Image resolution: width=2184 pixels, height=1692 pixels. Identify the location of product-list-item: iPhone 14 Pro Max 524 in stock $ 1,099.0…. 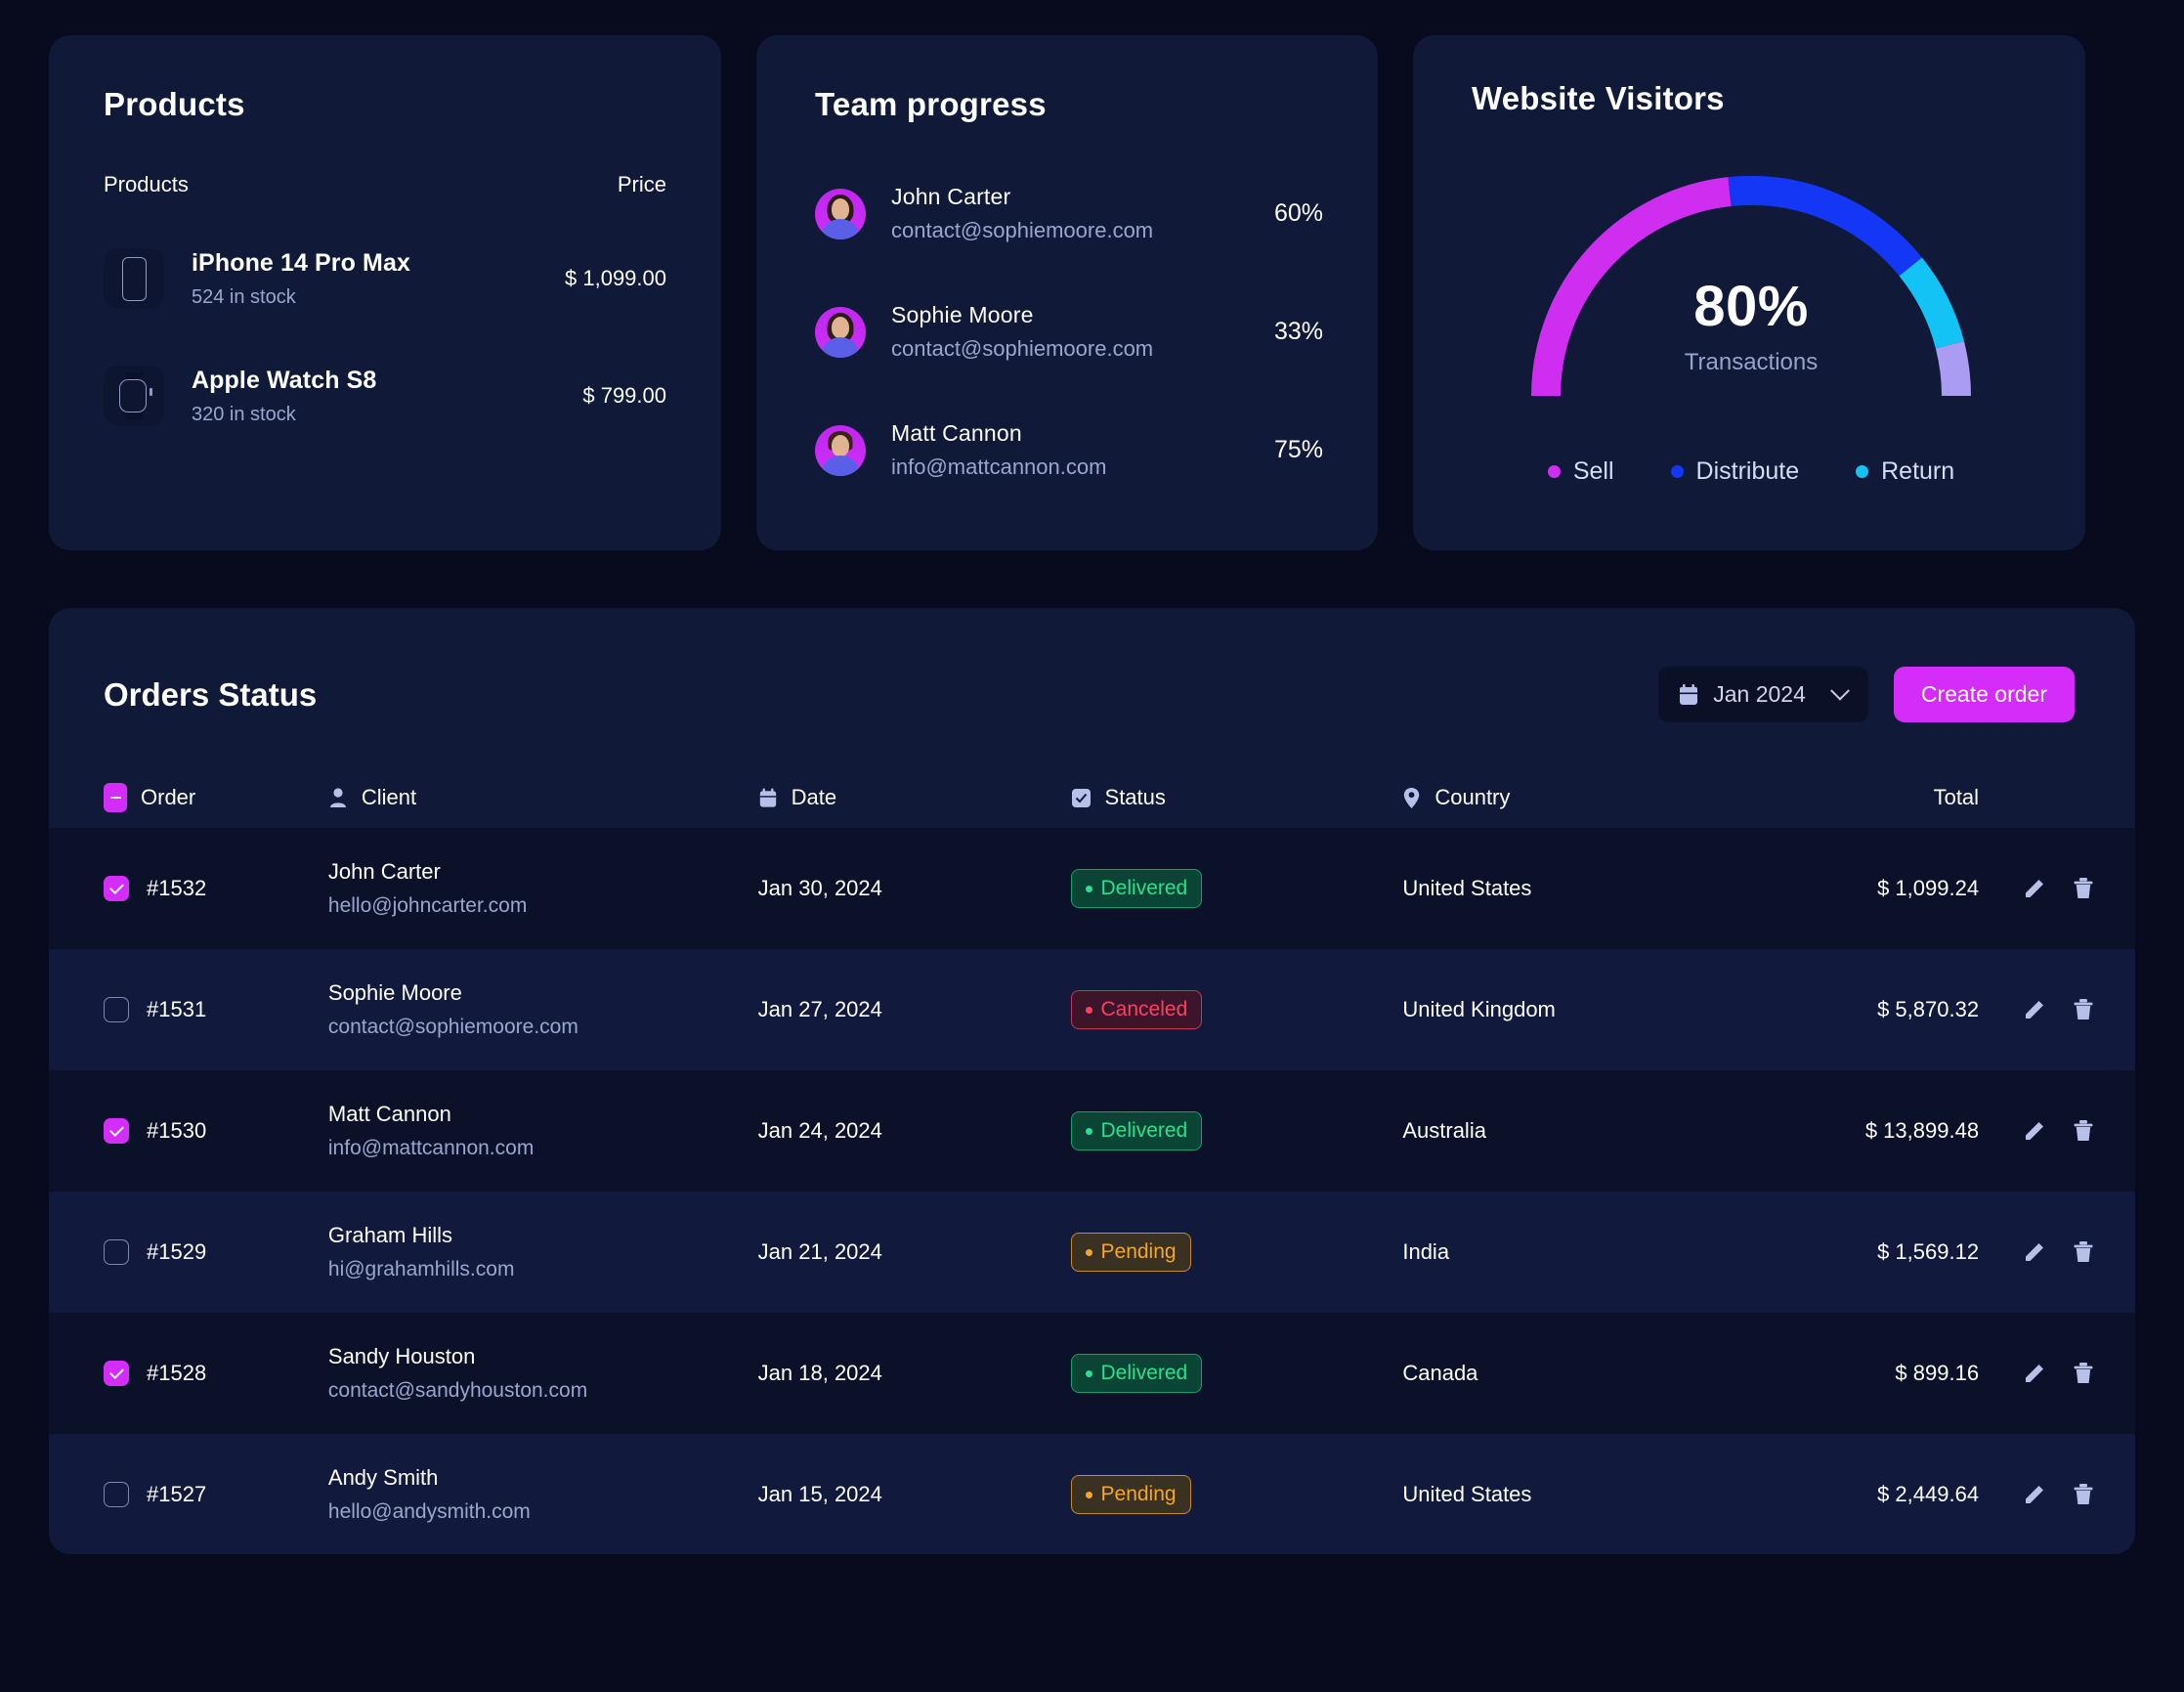
(385, 278).